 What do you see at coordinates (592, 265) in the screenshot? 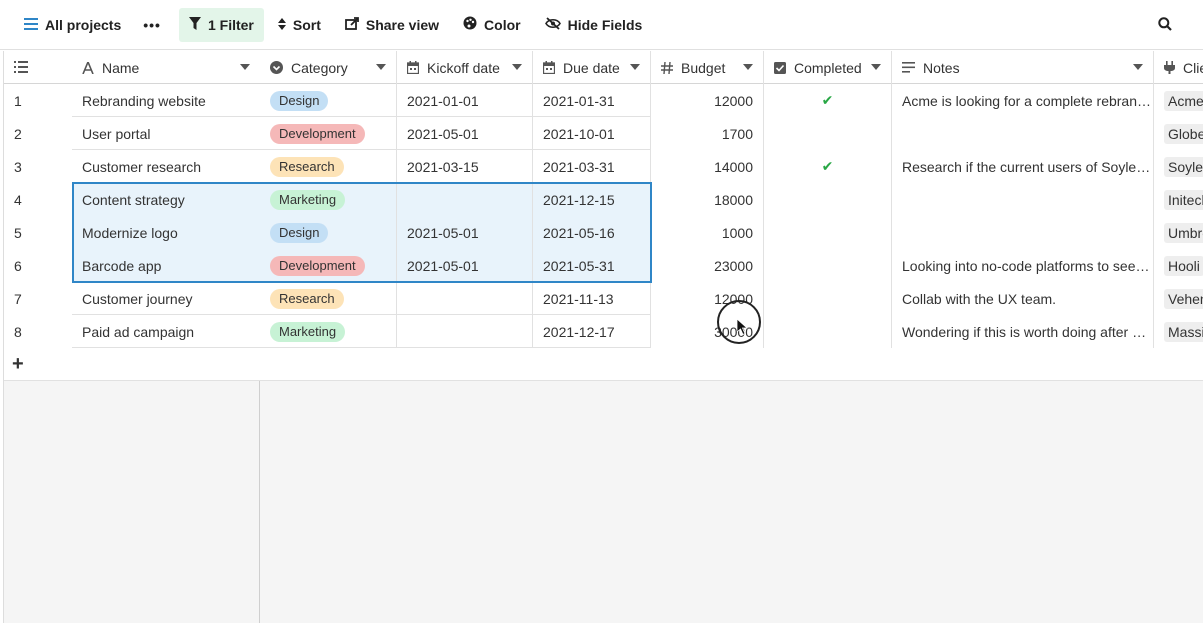
I see `cell-due-date: 2021-05-31` at bounding box center [592, 265].